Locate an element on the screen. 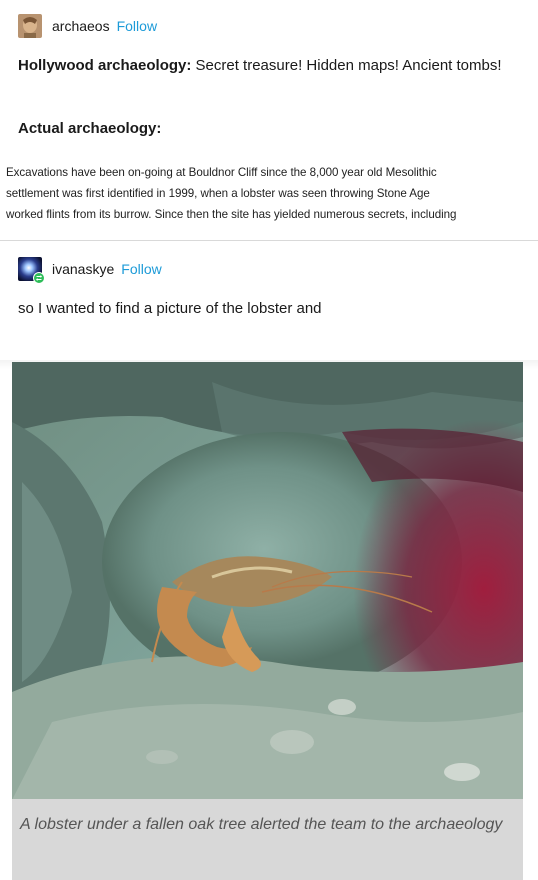 This screenshot has height=880, width=538. username: archaeos is located at coordinates (81, 26).